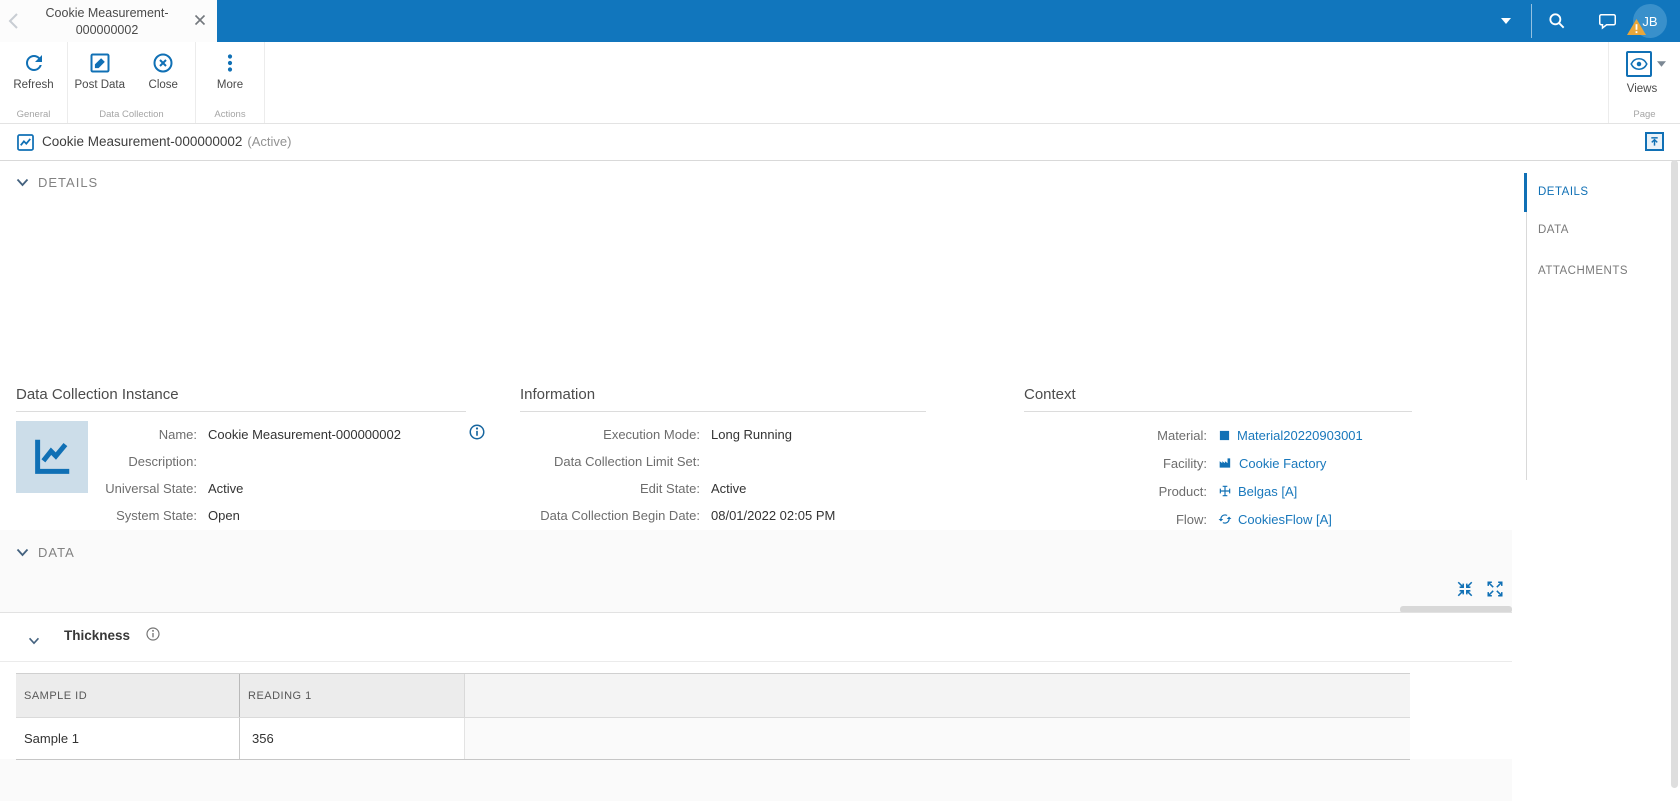 This screenshot has height=801, width=1680. I want to click on post-data-label: Post Data, so click(100, 85).